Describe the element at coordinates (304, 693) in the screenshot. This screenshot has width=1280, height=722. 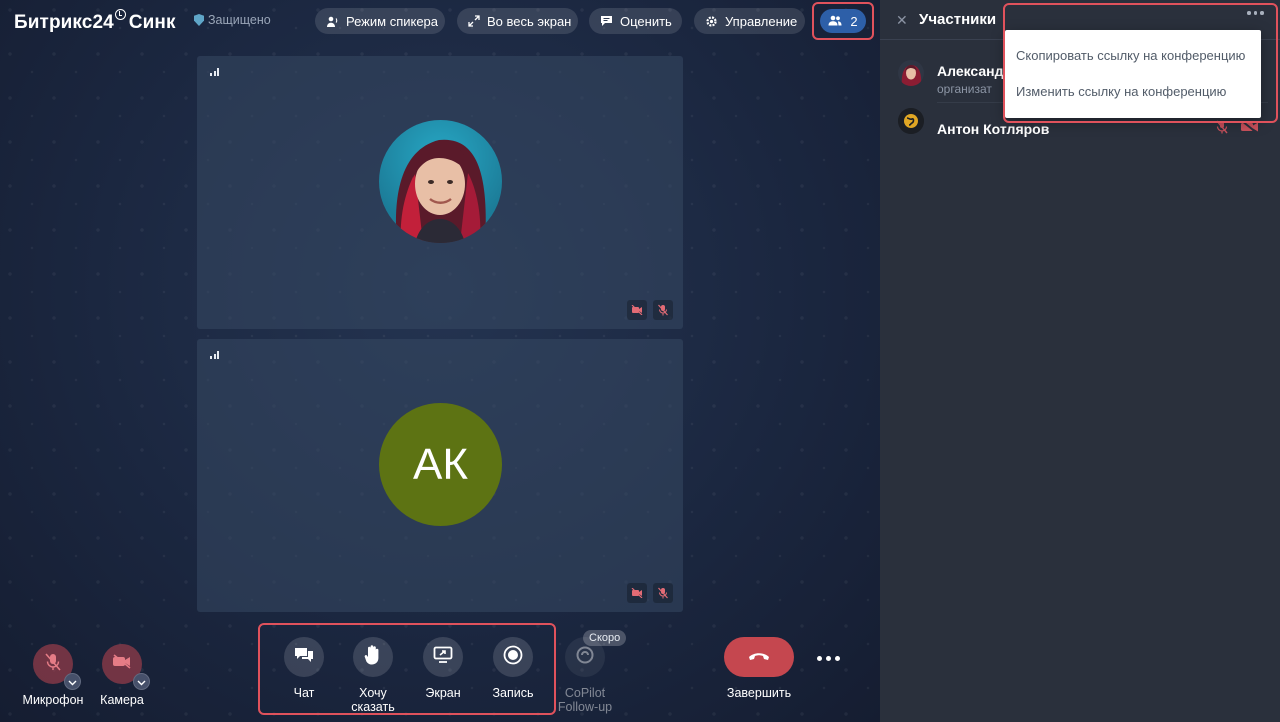
I see `chat-label: Чат` at that location.